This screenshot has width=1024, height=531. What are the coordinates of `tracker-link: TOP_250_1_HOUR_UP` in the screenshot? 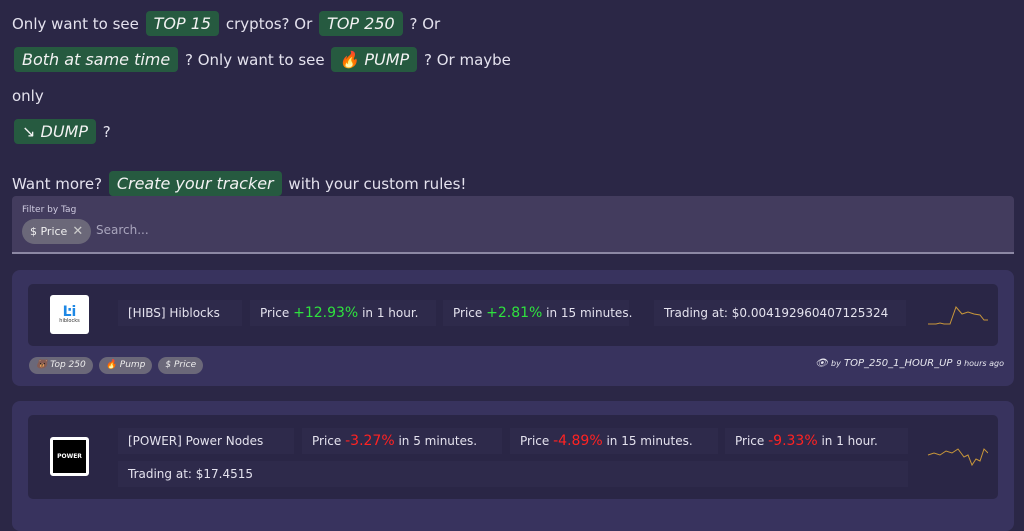 It's located at (898, 363).